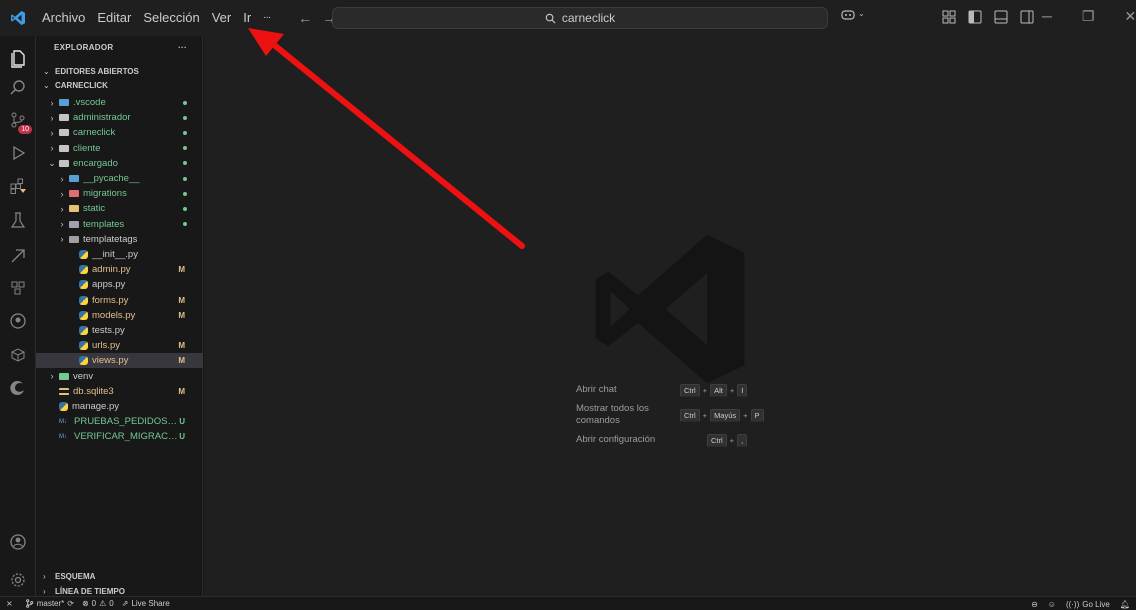 The height and width of the screenshot is (610, 1136). I want to click on shortcut-label: Abrir chat, so click(596, 389).